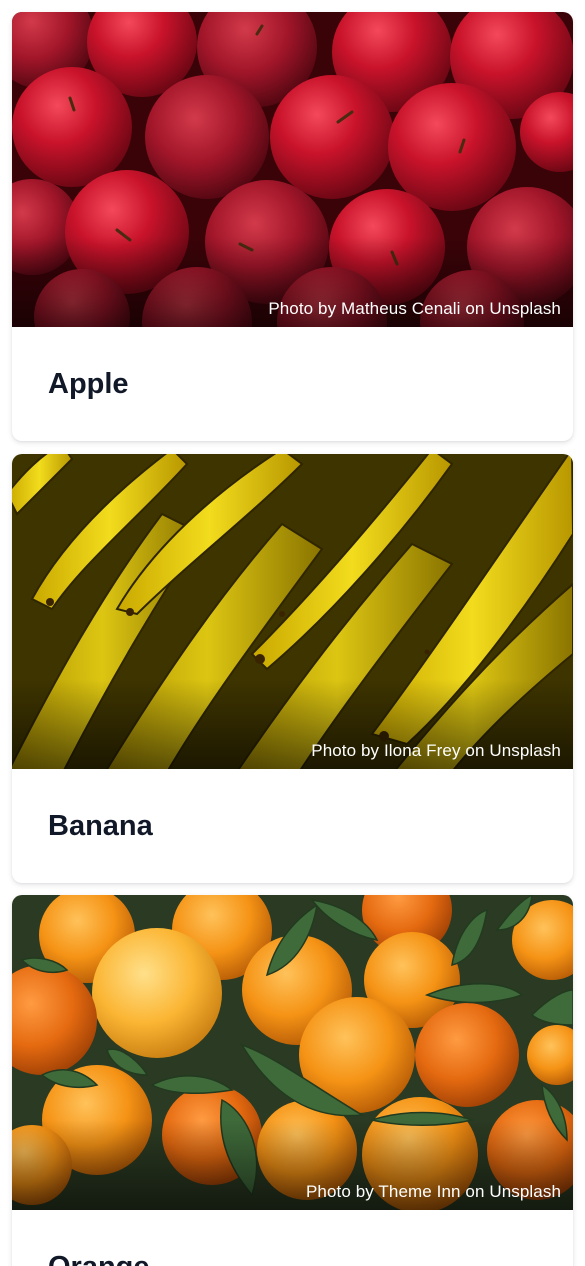 The width and height of the screenshot is (585, 1266). Describe the element at coordinates (99, 1258) in the screenshot. I see `fruit-name: Orange` at that location.